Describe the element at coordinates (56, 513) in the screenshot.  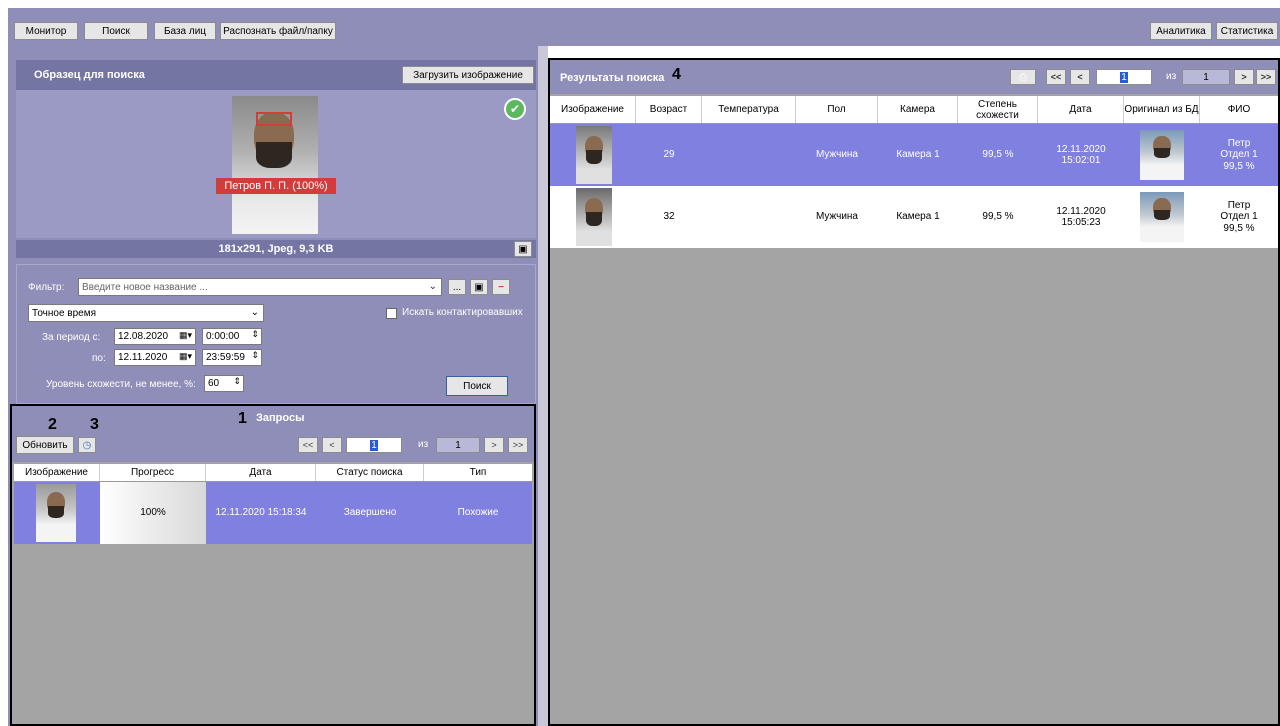
I see `request-thumbnail` at that location.